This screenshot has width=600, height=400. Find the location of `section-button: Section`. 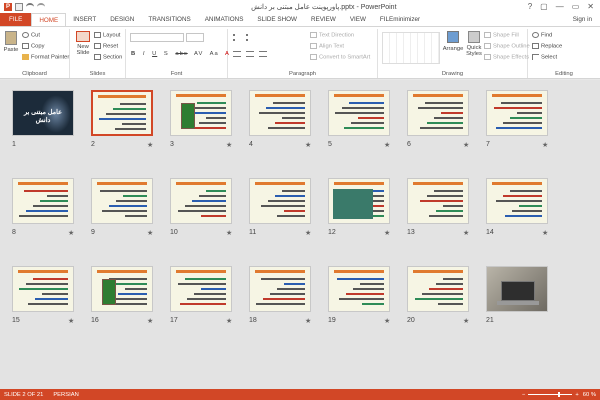

section-button: Section is located at coordinates (108, 57).